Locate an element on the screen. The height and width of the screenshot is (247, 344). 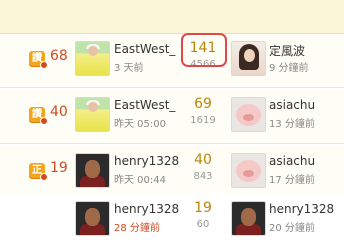
reply-count: 19 is located at coordinates (203, 208).